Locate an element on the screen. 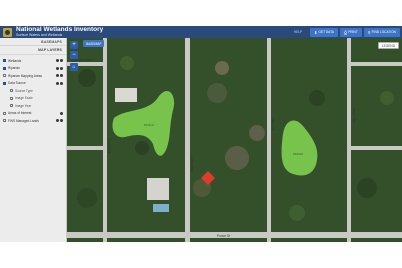 Image resolution: width=402 pixels, height=268 pixels. sublayer-image-scale: Image Scale is located at coordinates (33, 99).